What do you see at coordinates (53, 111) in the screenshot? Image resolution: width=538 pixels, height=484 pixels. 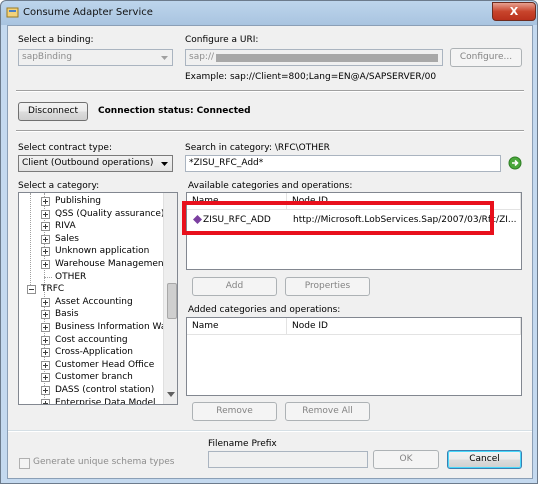 I see `disconnect-button: Disconnect` at bounding box center [53, 111].